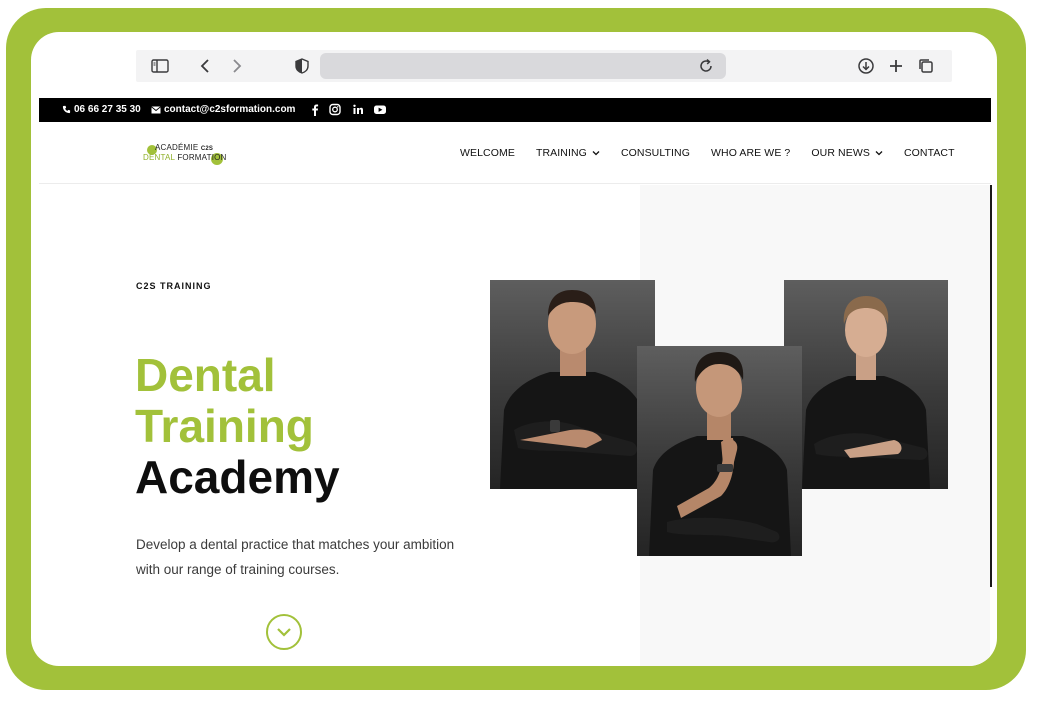  I want to click on nav-item-training: TRAINING, so click(568, 153).